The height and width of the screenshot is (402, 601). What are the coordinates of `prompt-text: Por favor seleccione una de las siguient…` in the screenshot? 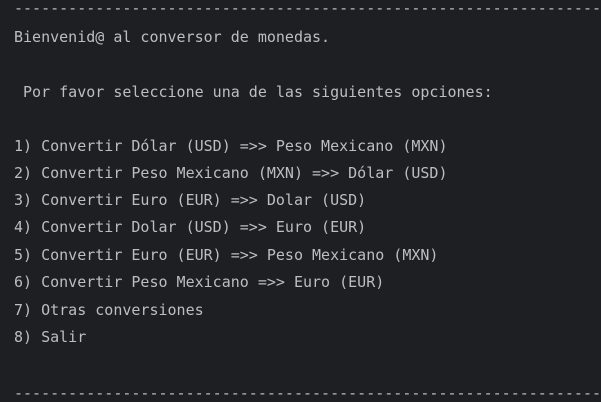 It's located at (253, 92).